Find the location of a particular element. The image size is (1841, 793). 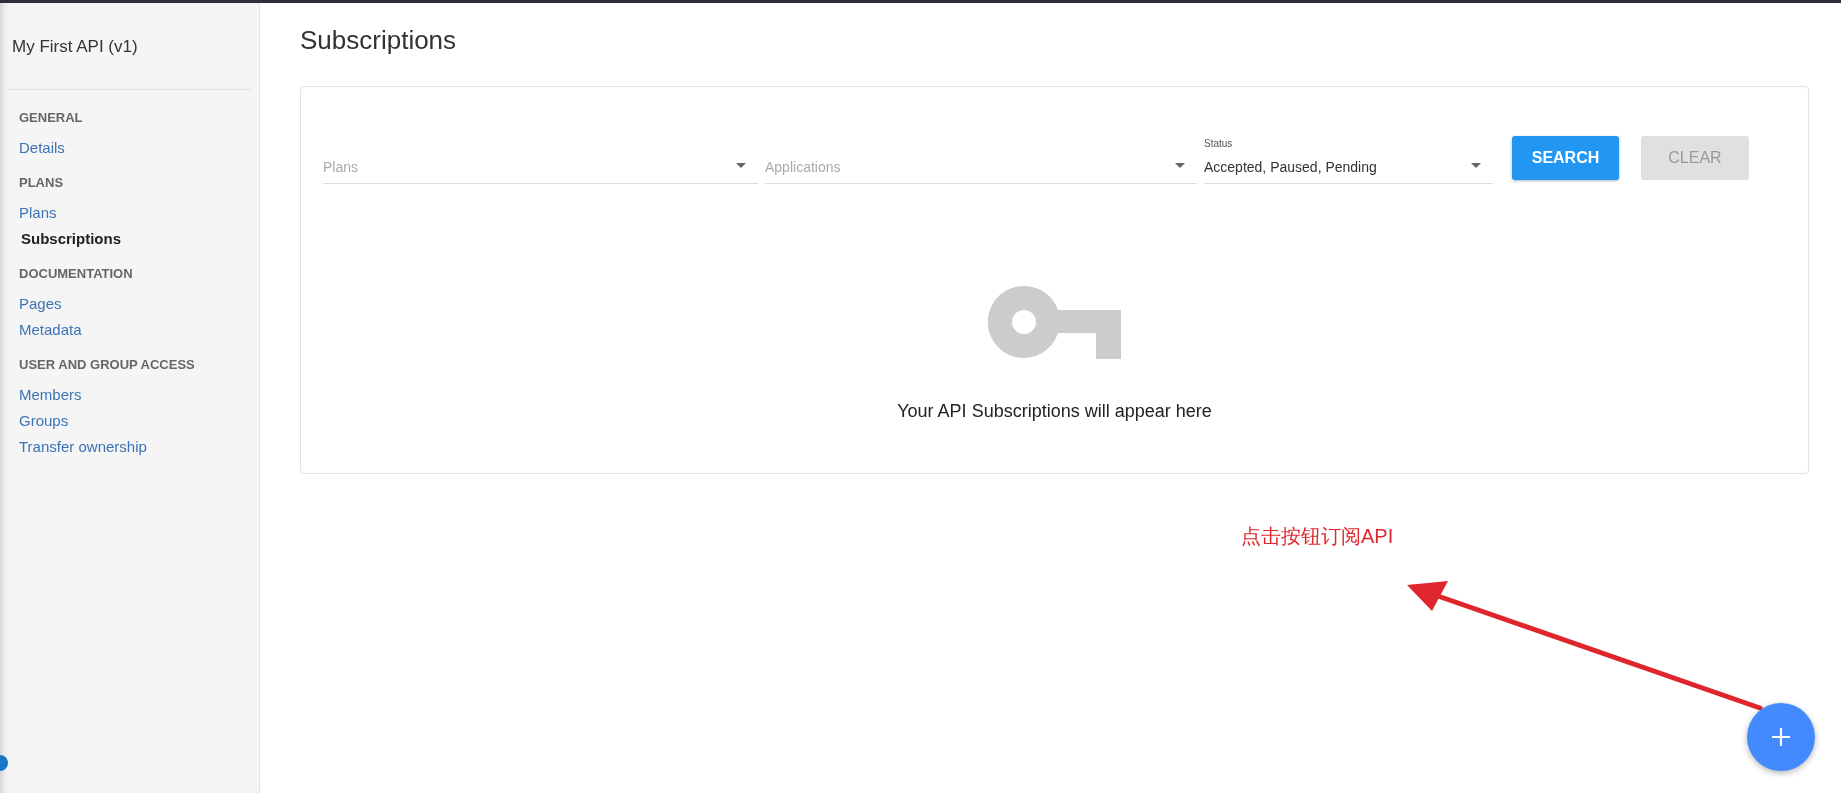

plus-icon is located at coordinates (1781, 737).